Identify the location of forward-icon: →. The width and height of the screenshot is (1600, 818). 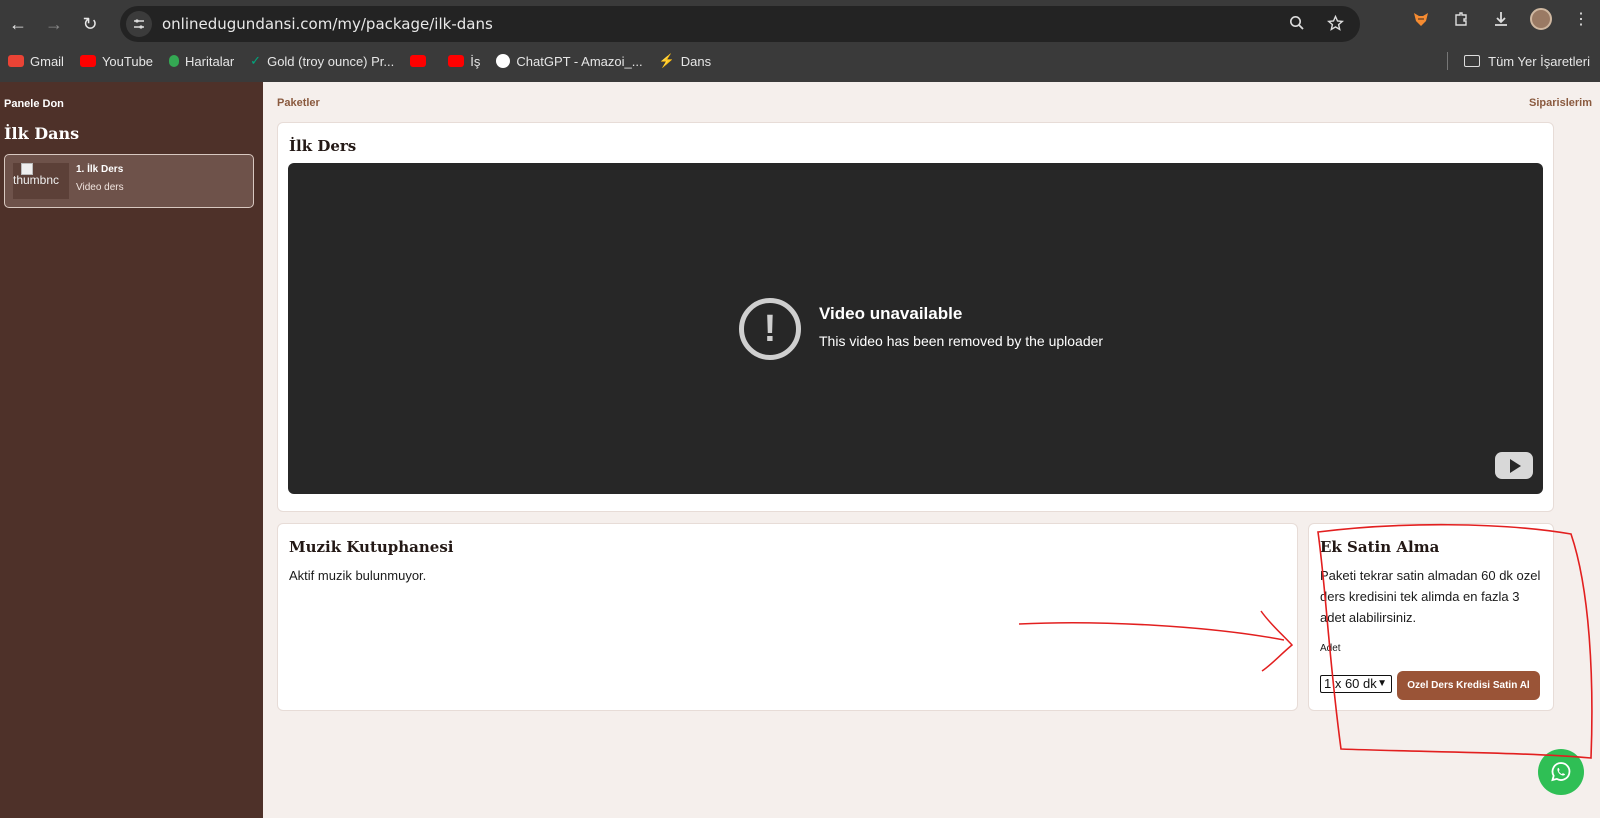
(54, 23).